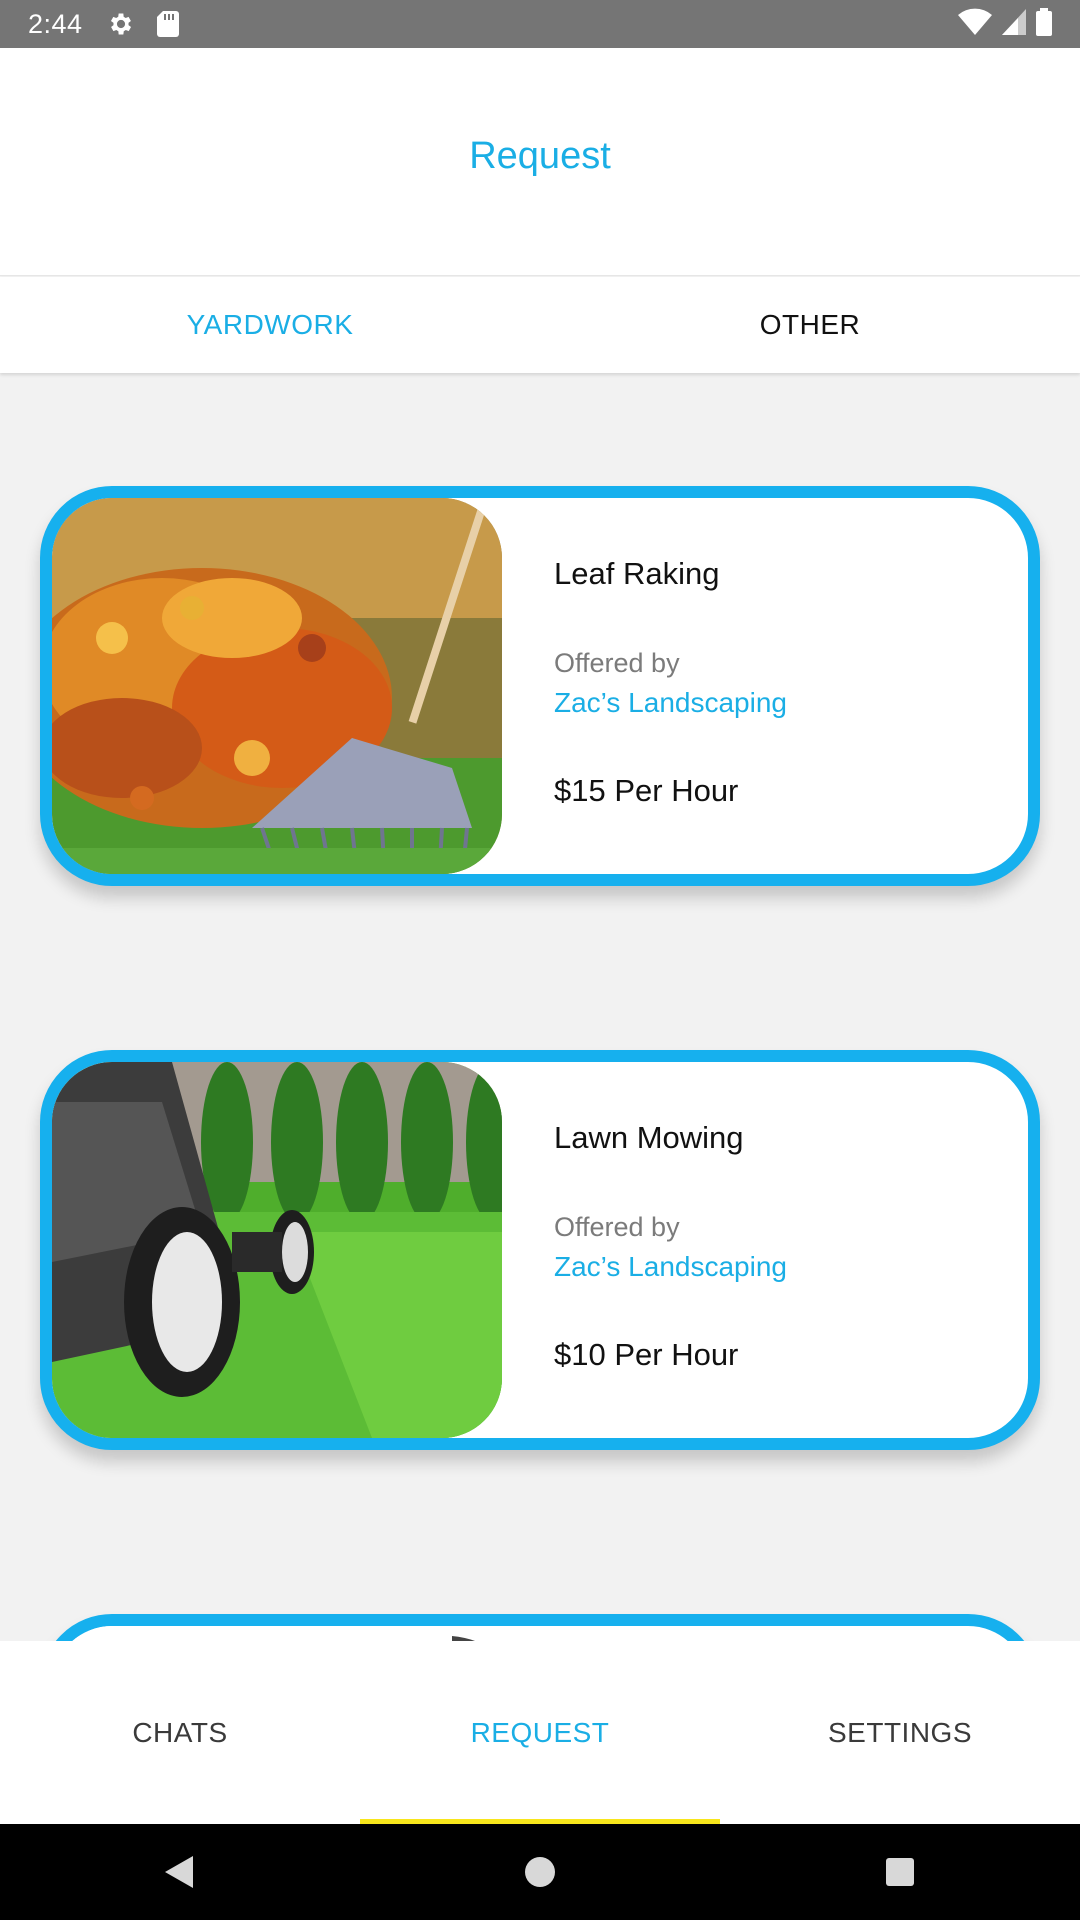 The image size is (1080, 1920). I want to click on nav-label: CHATS, so click(180, 1732).